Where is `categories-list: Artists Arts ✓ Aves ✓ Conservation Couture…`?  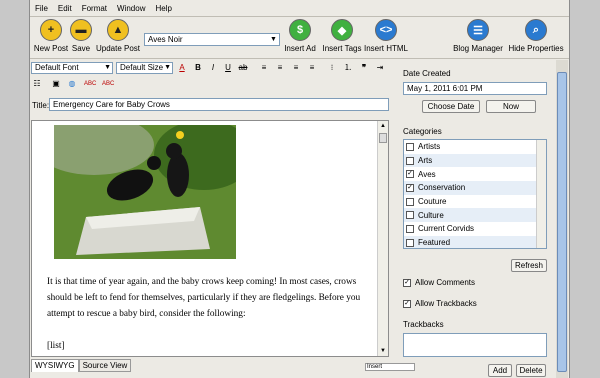 categories-list: Artists Arts ✓ Aves ✓ Conservation Couture… is located at coordinates (475, 194).